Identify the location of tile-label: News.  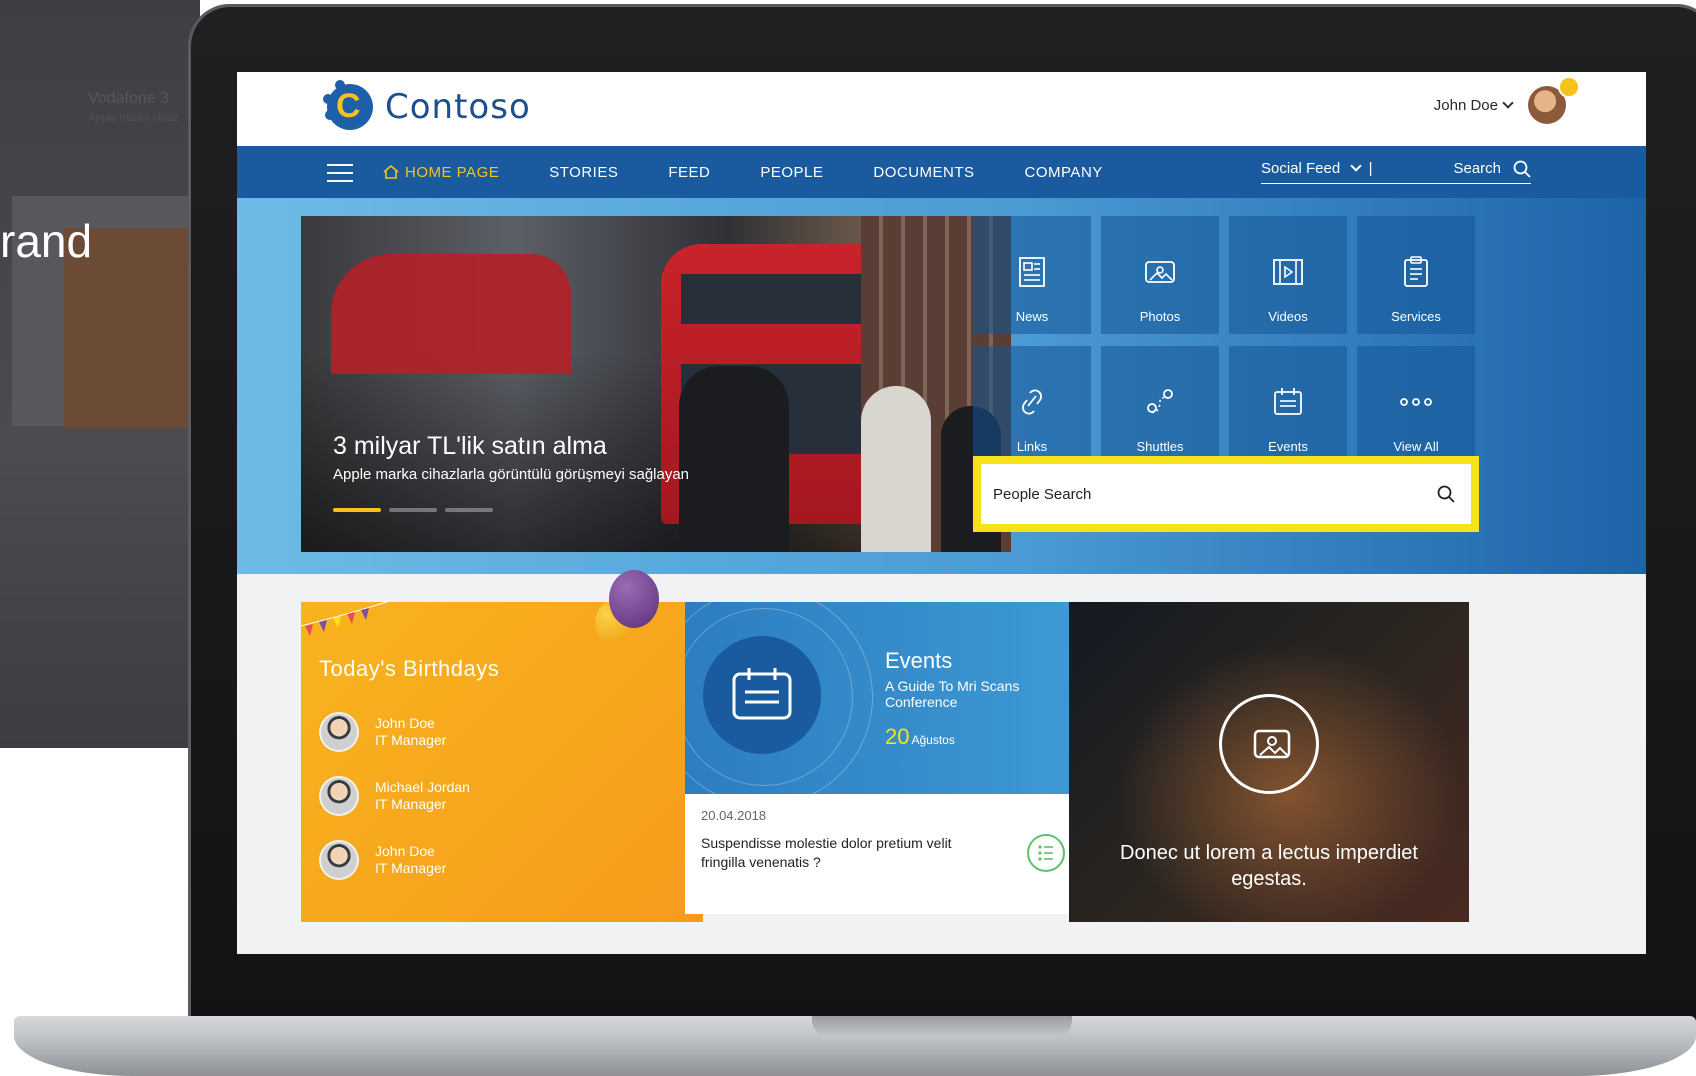
(1032, 316).